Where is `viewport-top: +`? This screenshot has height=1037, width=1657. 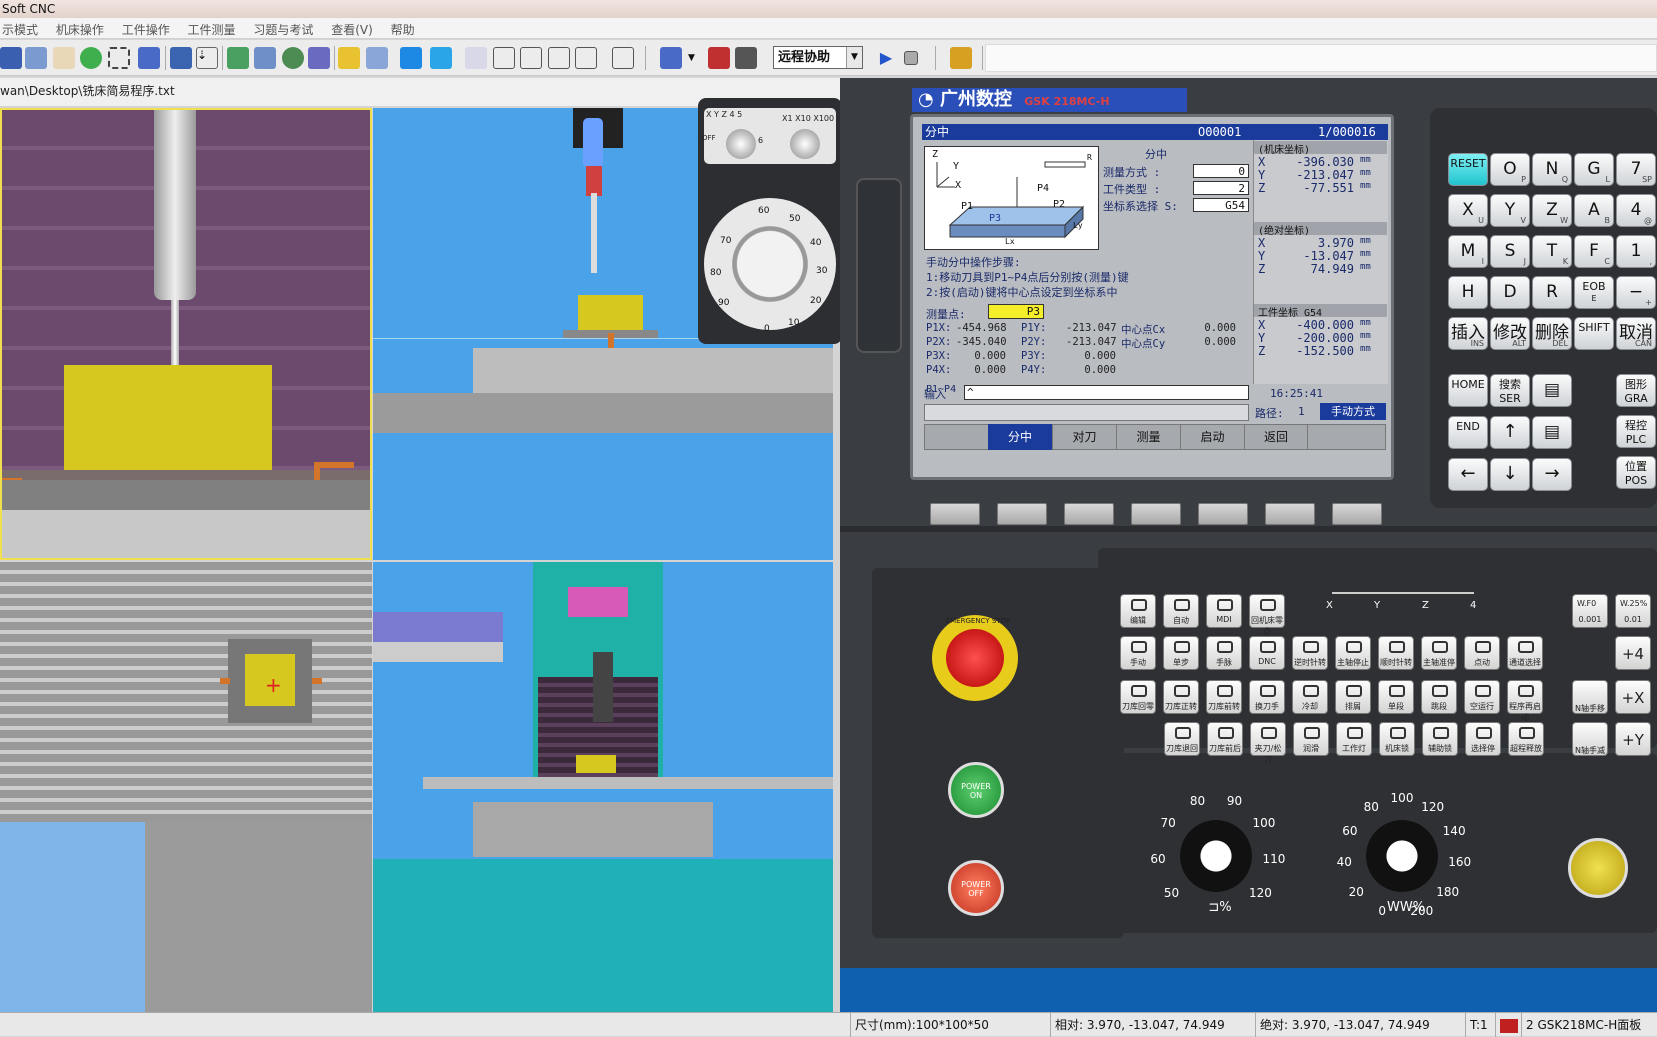 viewport-top: + is located at coordinates (186, 787).